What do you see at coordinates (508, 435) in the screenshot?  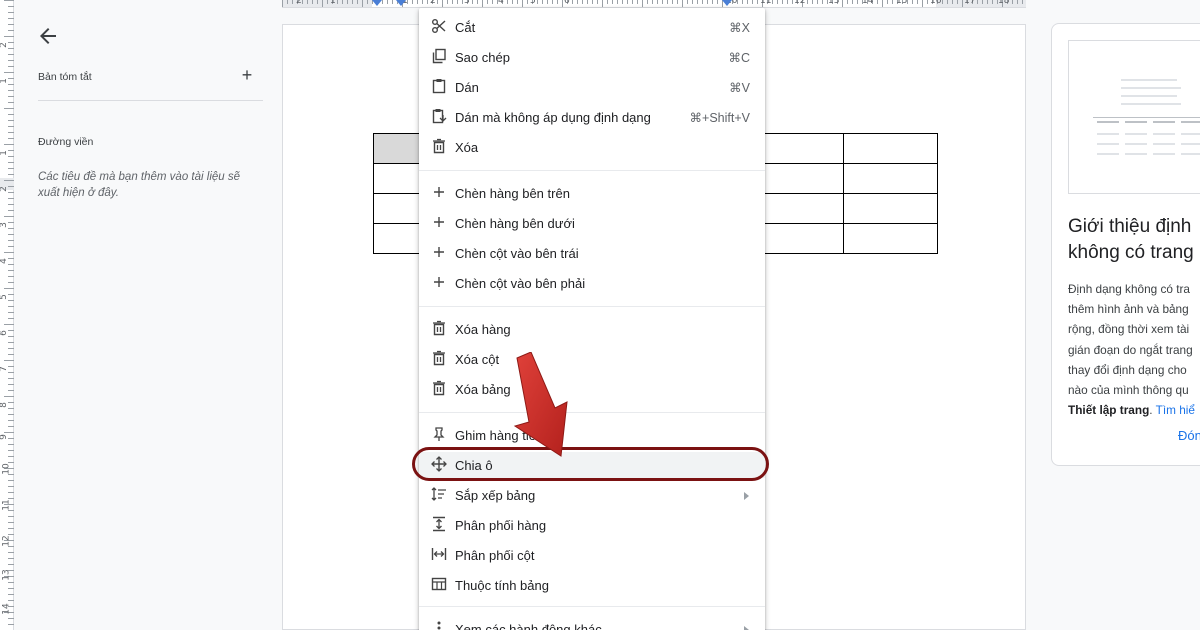 I see `menu-item-label: Ghim hàng tiêu đề` at bounding box center [508, 435].